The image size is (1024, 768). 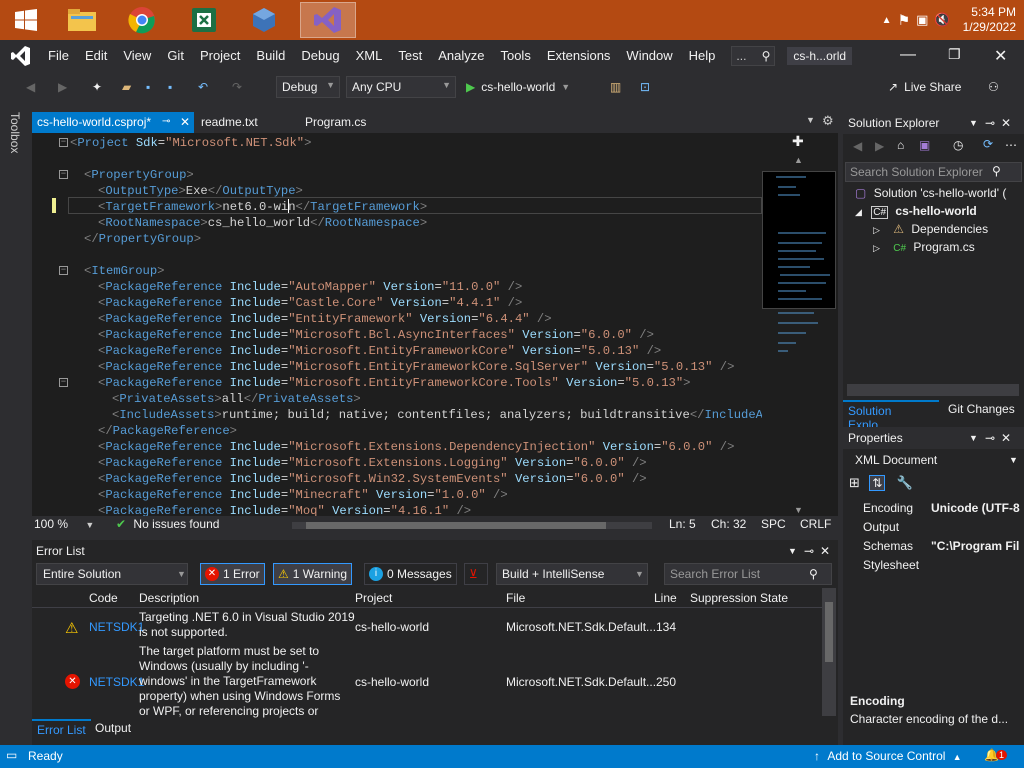 What do you see at coordinates (313, 574) in the screenshot?
I see `warnings-filter-button: ⚠ 1 Warning` at bounding box center [313, 574].